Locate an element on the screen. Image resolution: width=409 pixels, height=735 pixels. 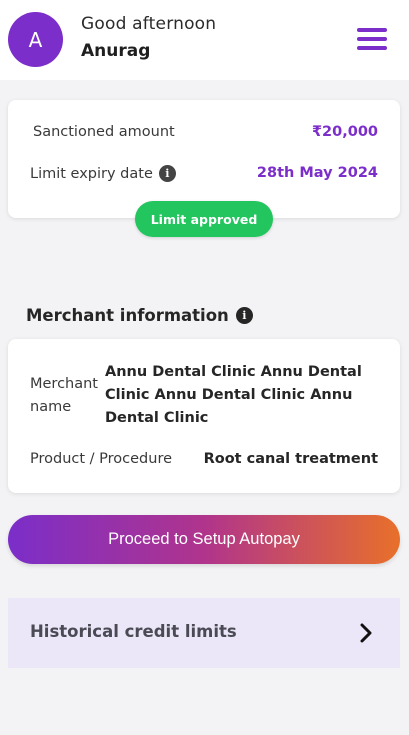
setup-autopay-button: Proceed to Setup Autopay is located at coordinates (204, 539).